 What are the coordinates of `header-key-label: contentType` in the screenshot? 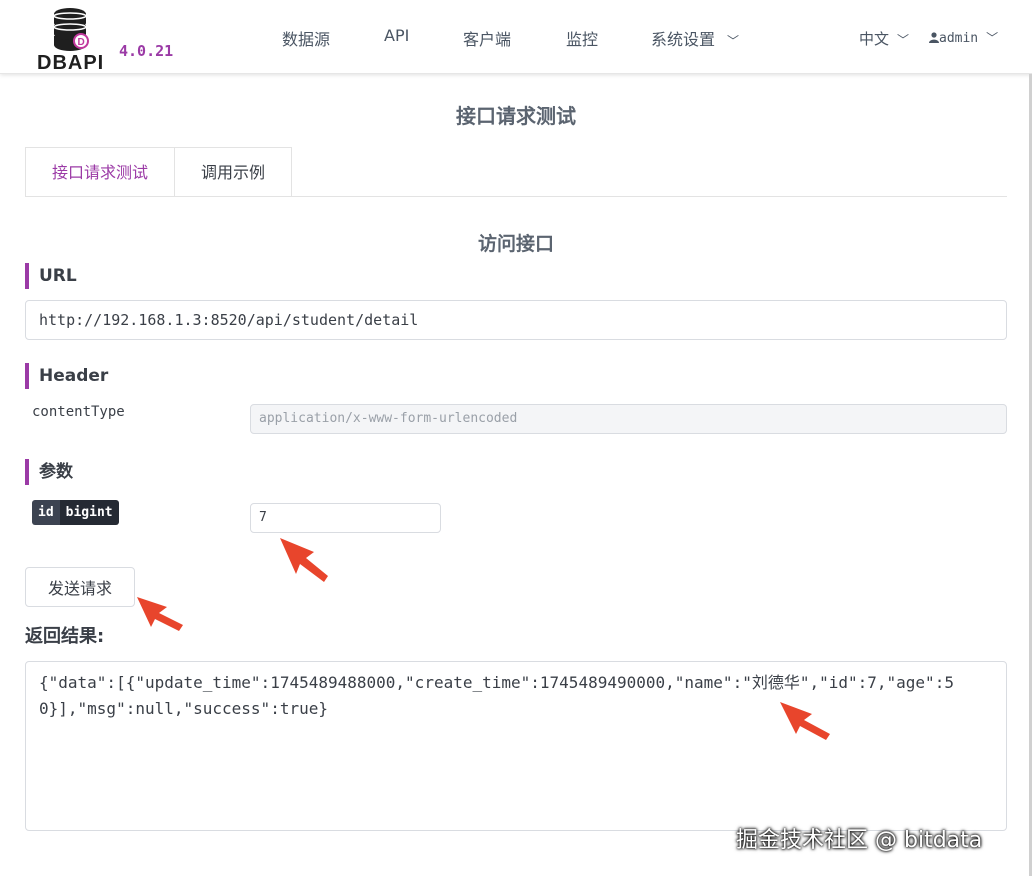 It's located at (78, 412).